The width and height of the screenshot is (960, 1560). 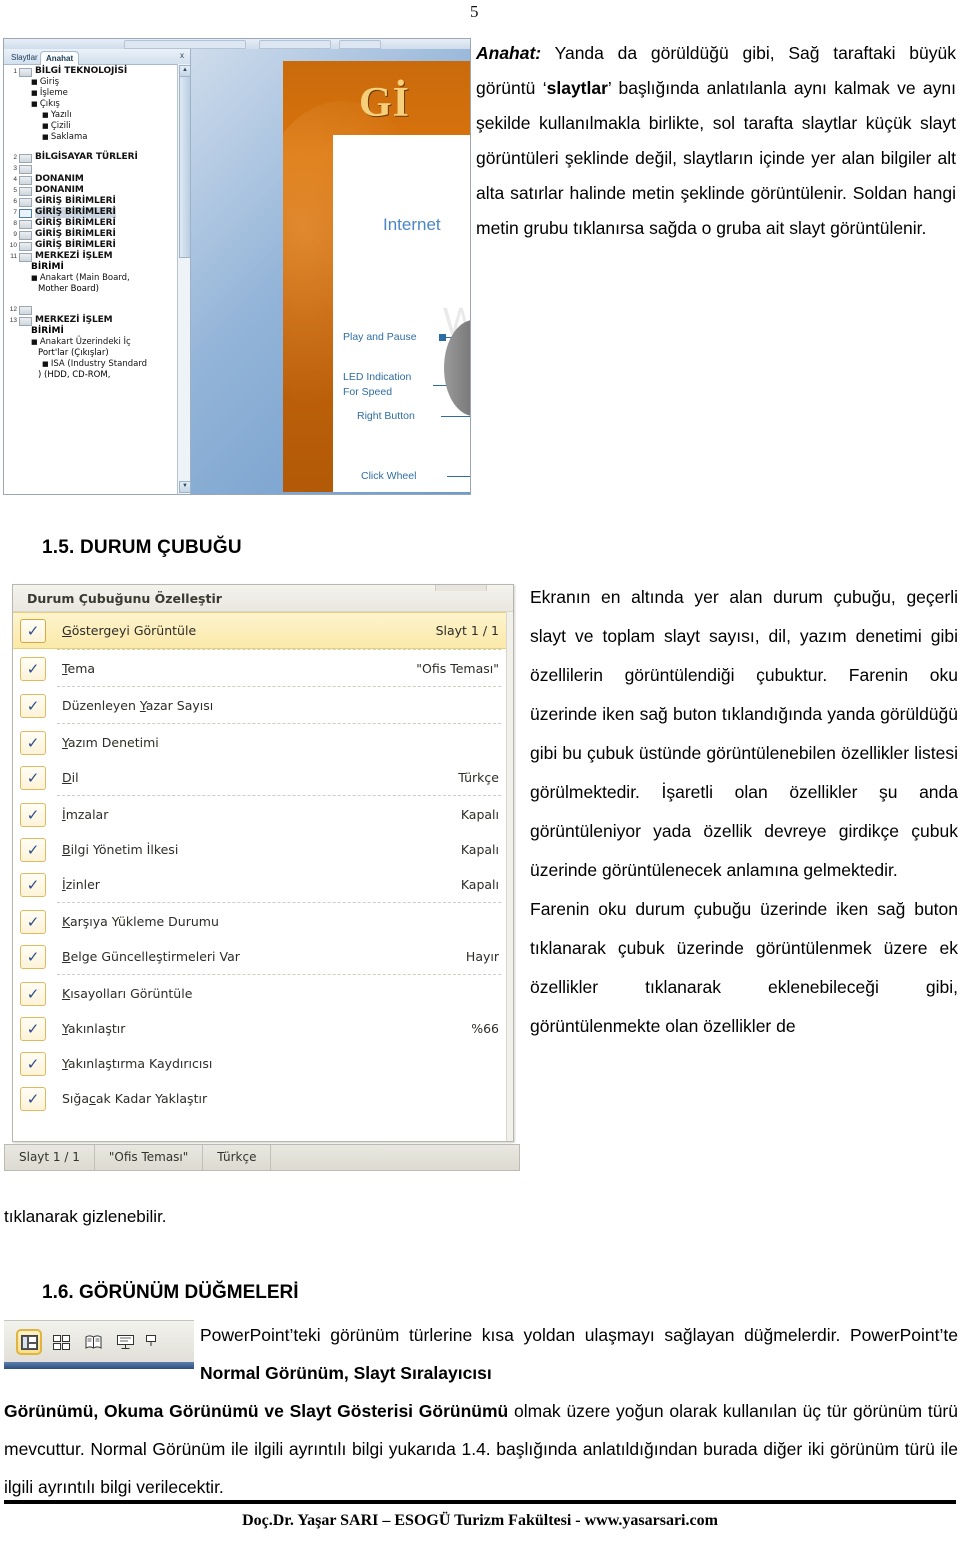 I want to click on status-bar-menu-item: ✓ Düzenleyen Yazar Sayısı, so click(x=263, y=705).